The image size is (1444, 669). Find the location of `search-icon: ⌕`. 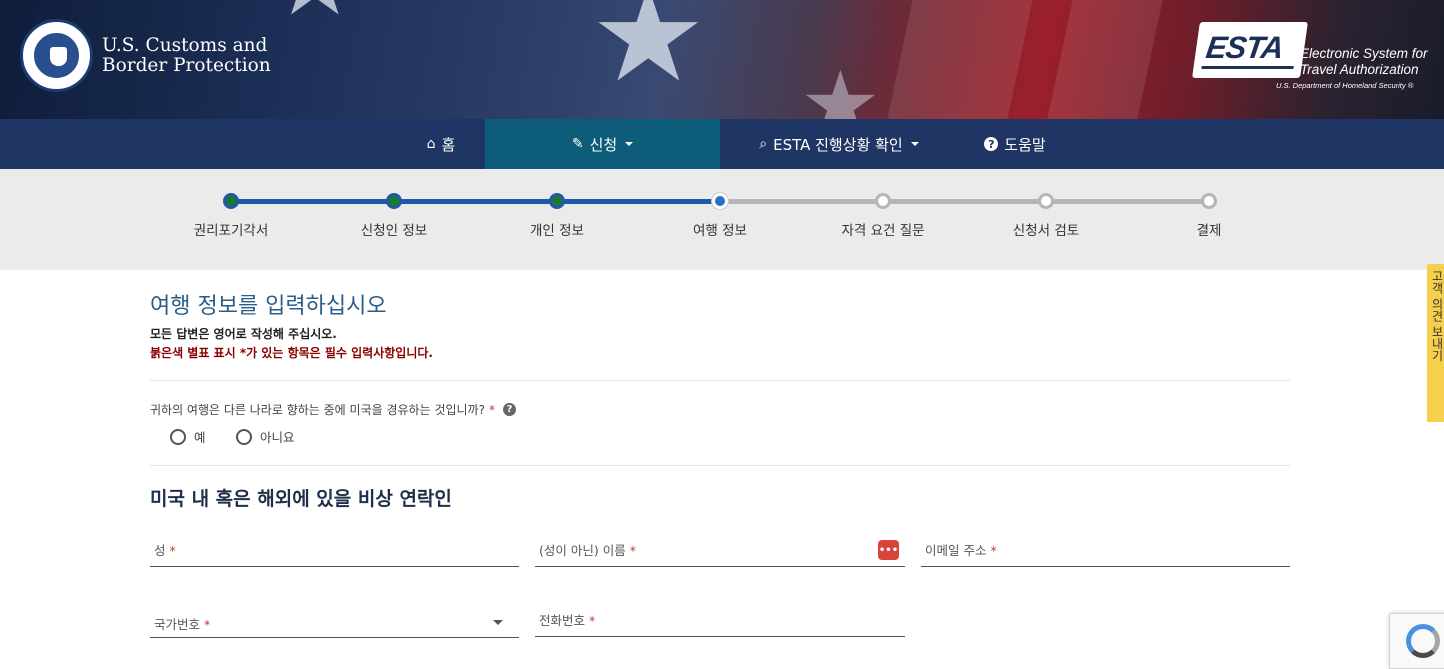

search-icon: ⌕ is located at coordinates (763, 144).